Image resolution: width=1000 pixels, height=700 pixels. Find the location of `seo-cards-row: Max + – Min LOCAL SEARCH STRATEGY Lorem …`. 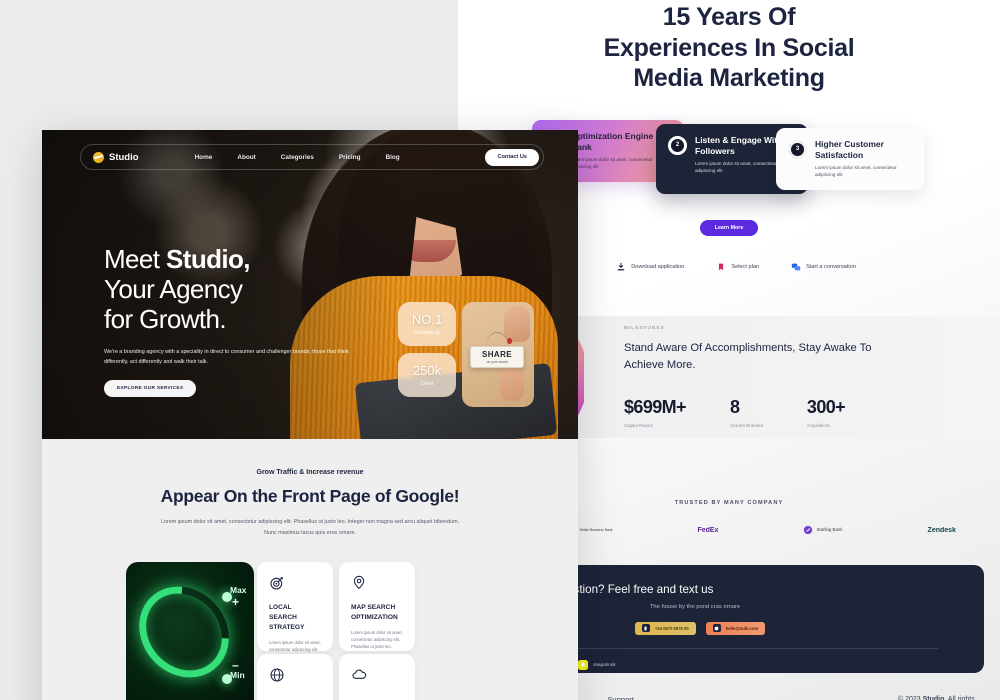

seo-cards-row: Max + – Min LOCAL SEARCH STRATEGY Lorem … is located at coordinates (352, 631).